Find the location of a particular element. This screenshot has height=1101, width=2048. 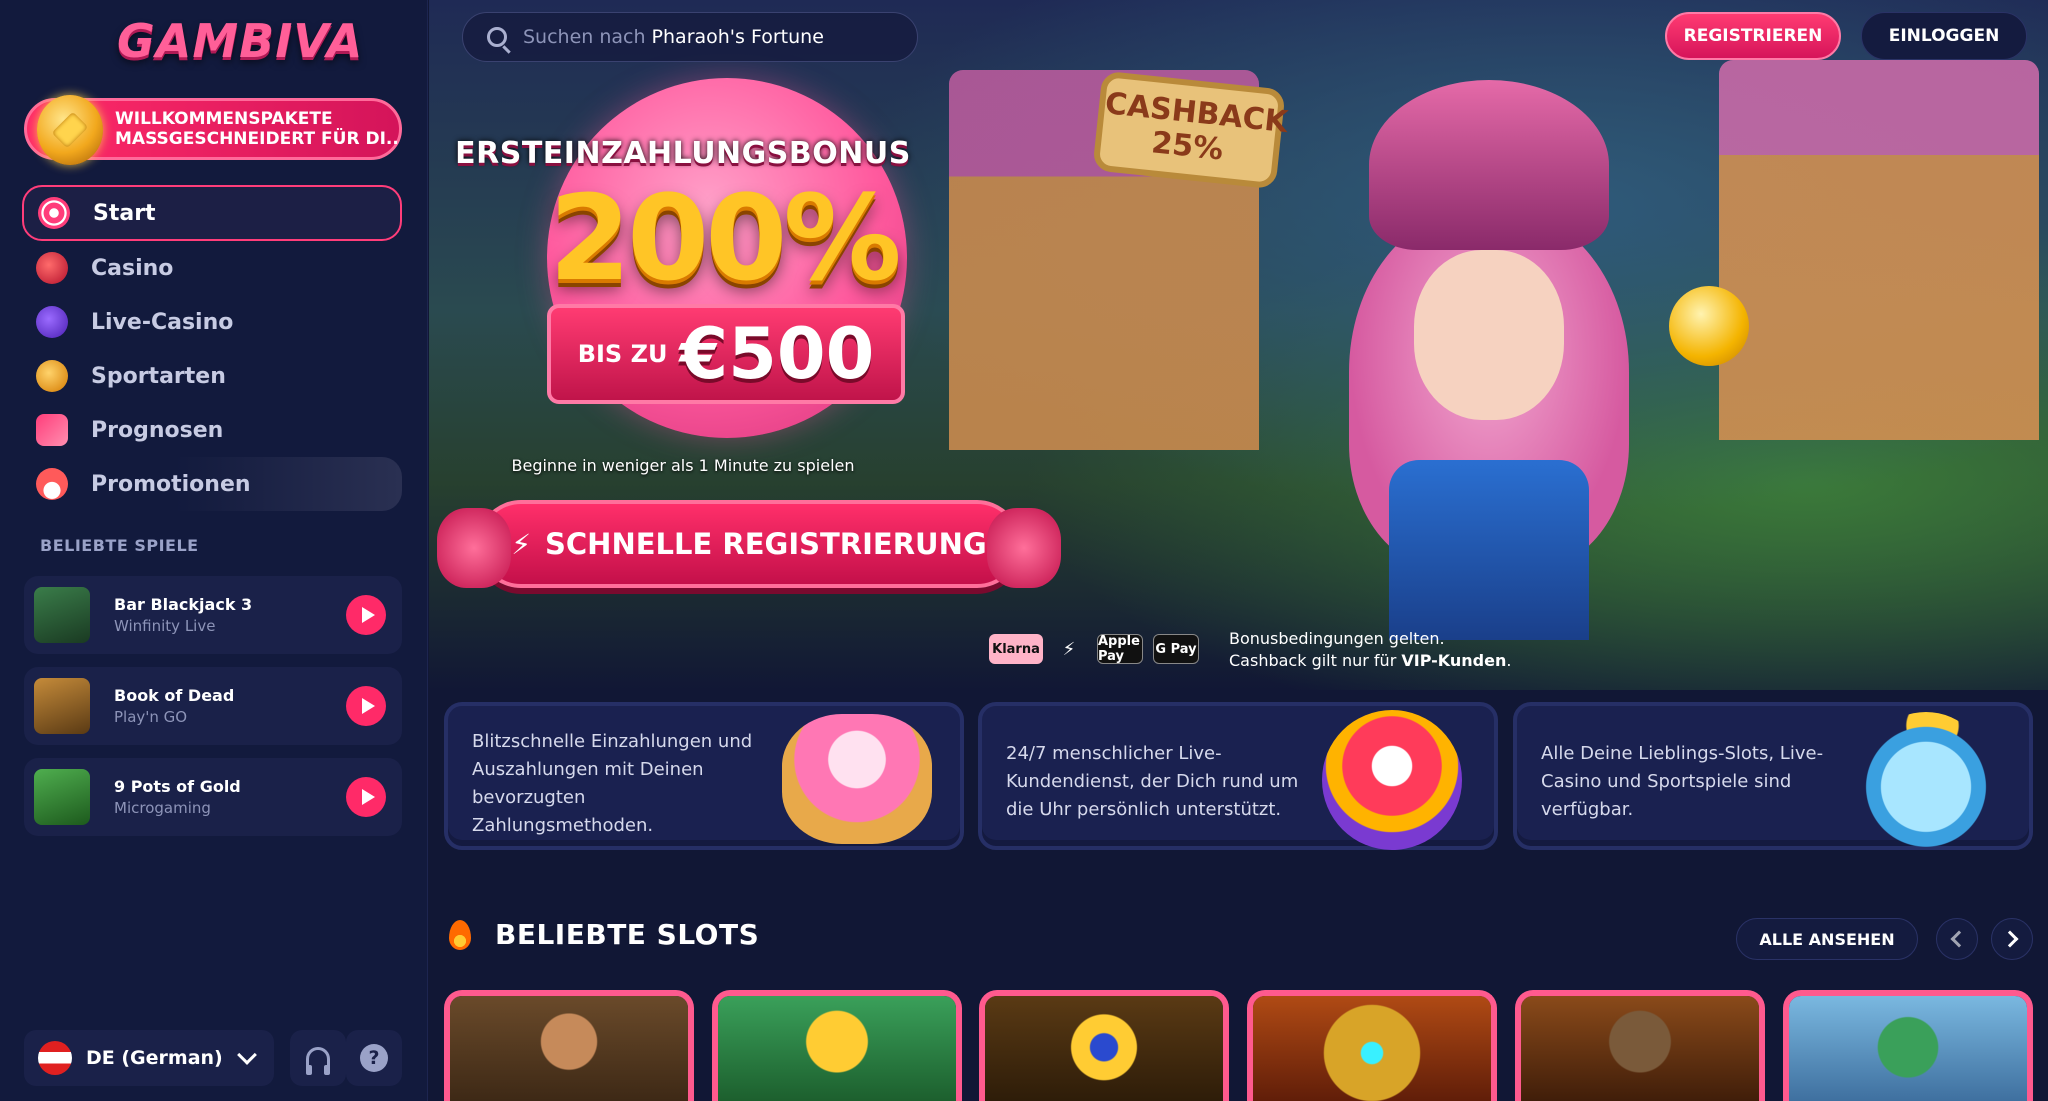

medal-icon is located at coordinates (52, 376).